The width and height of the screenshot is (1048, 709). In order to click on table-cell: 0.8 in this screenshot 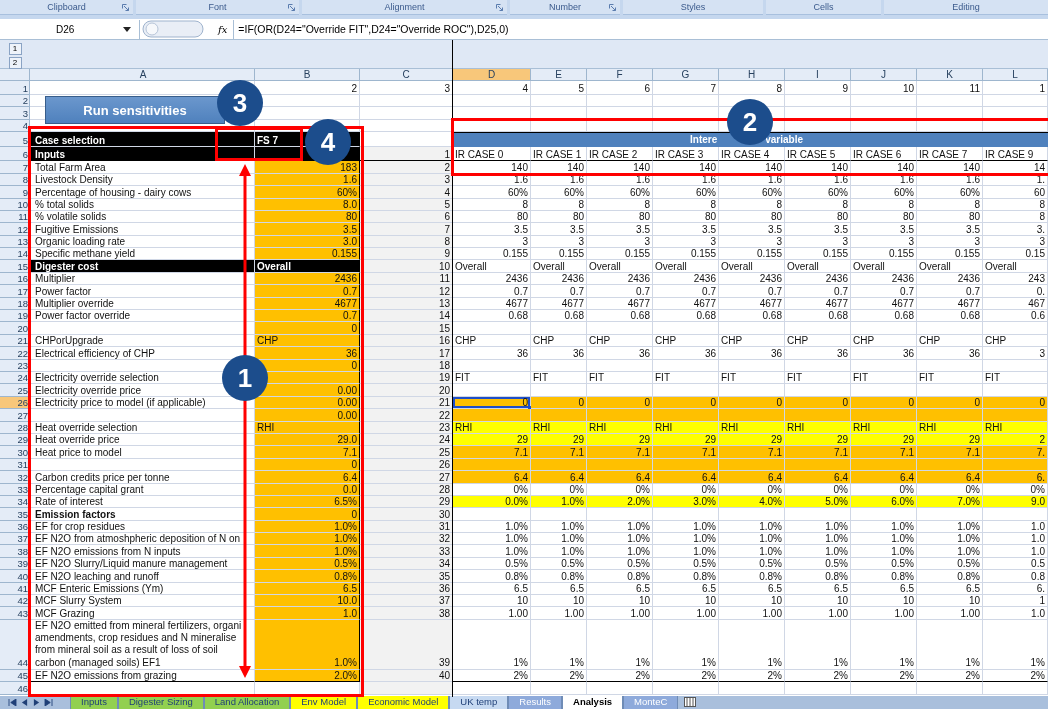, I will do `click(1015, 576)`.